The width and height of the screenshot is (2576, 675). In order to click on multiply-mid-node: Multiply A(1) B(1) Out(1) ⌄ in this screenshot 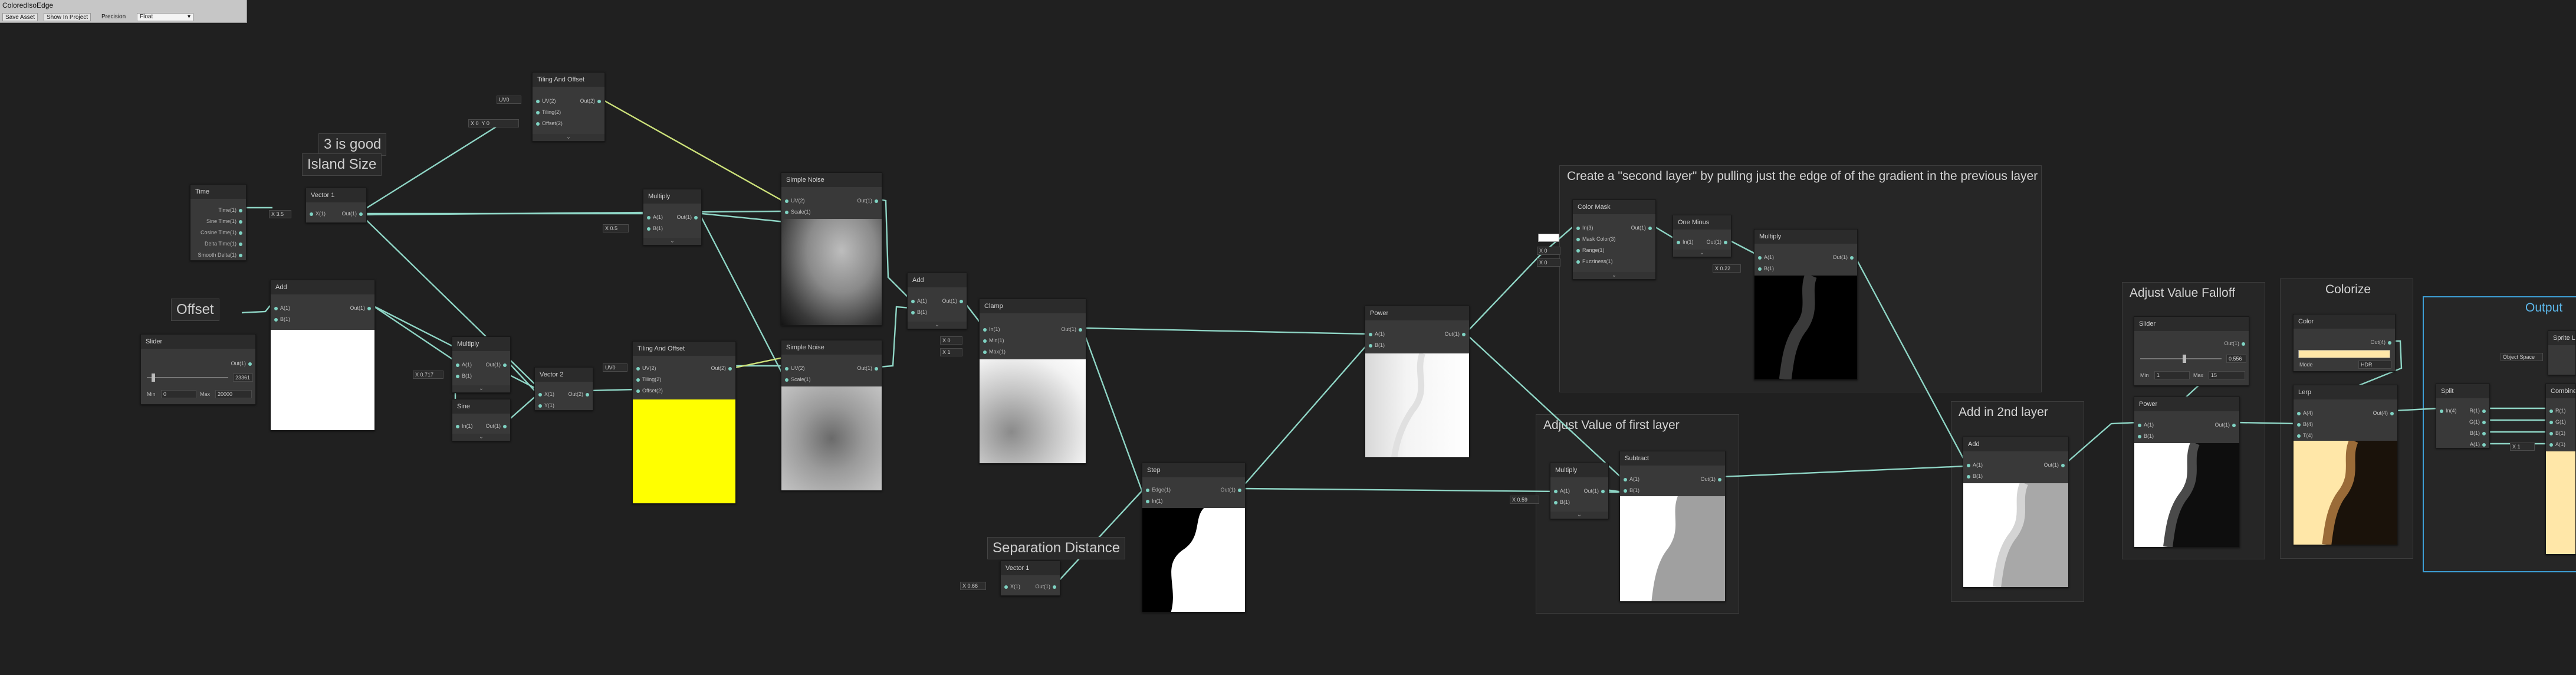, I will do `click(481, 364)`.